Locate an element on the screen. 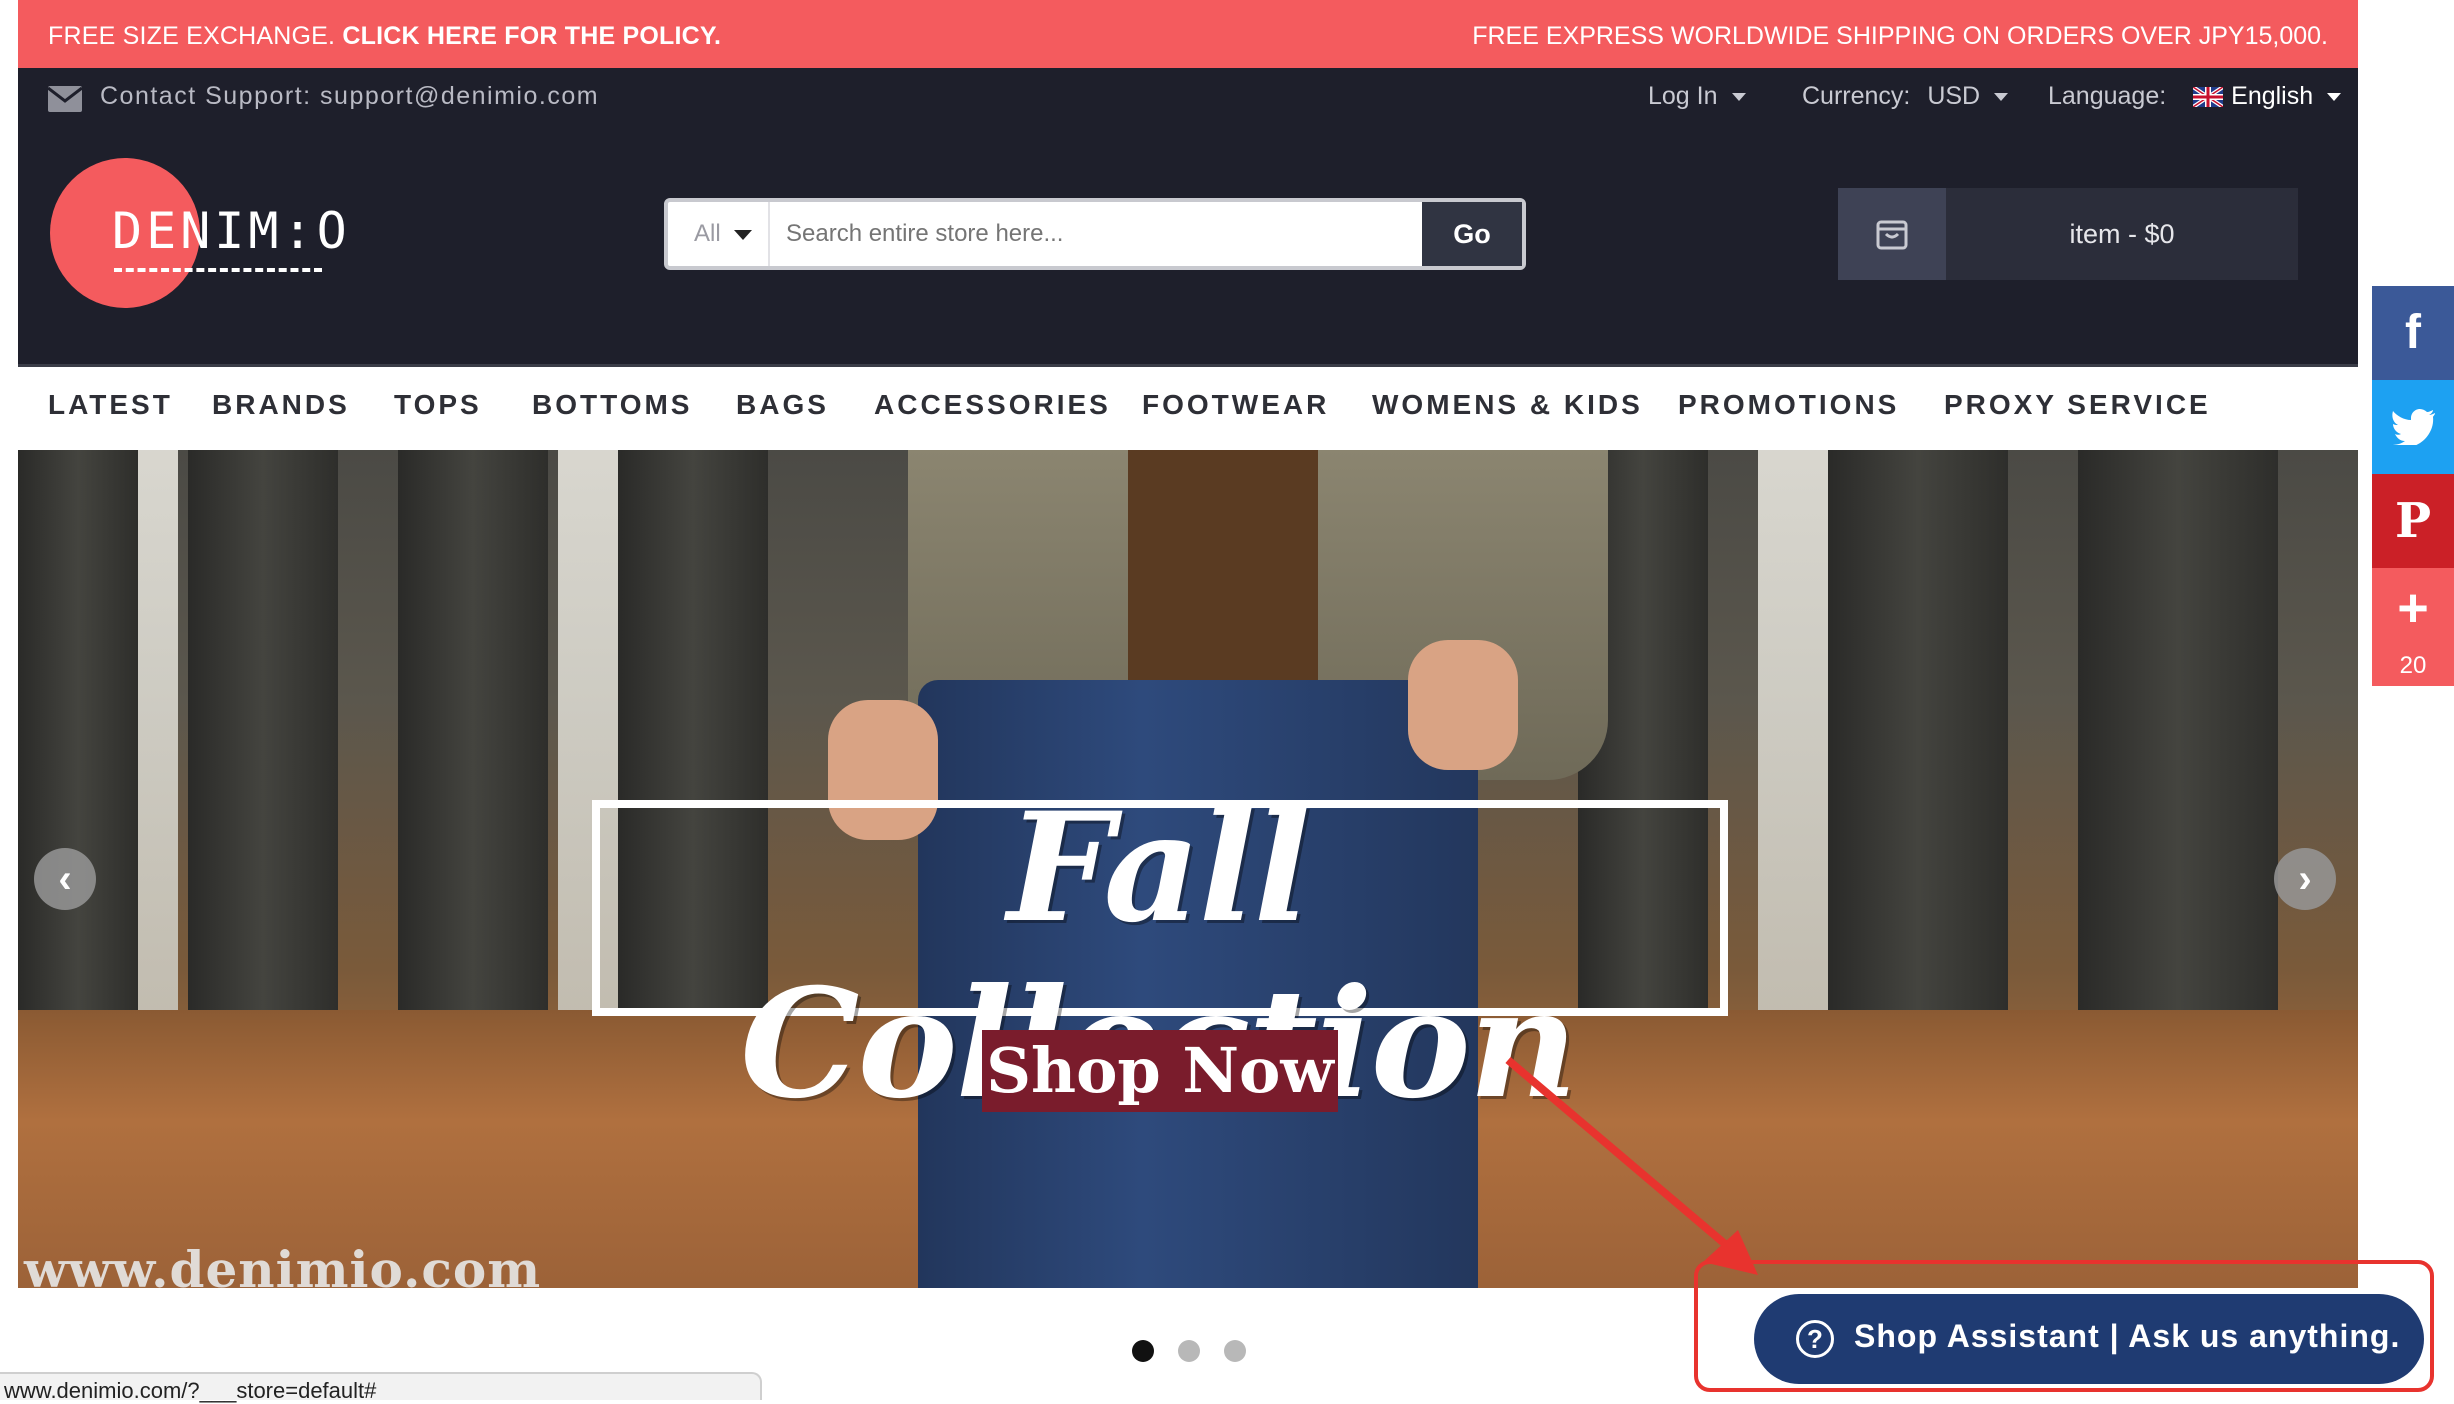  language-value: English is located at coordinates (2272, 96).